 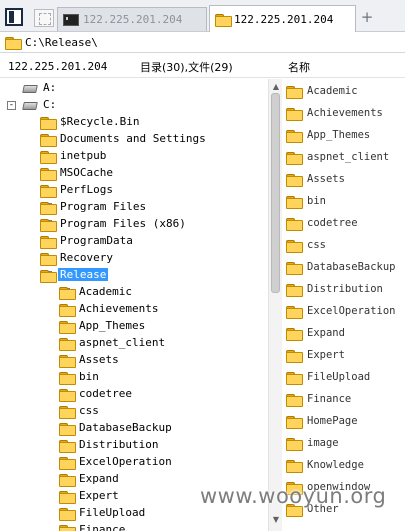 I want to click on list-item: FileUpload, so click(x=328, y=377).